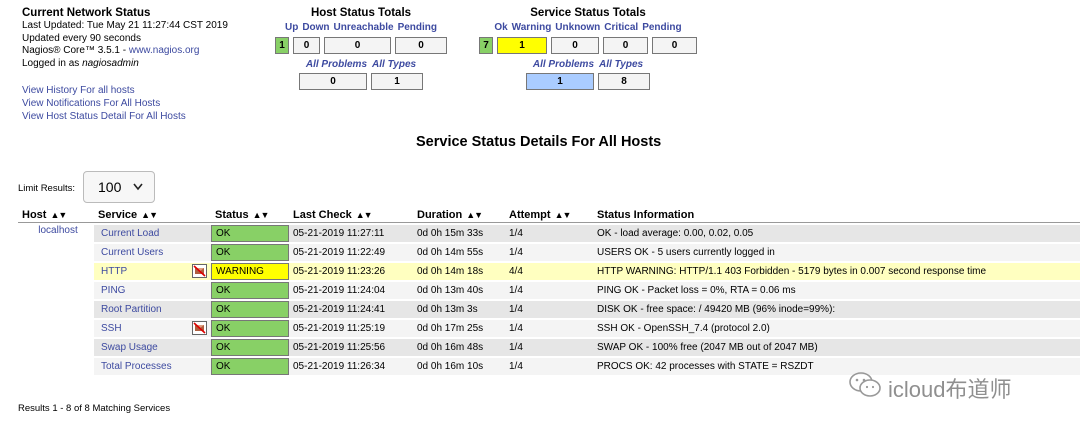 This screenshot has height=434, width=1080. Describe the element at coordinates (114, 271) in the screenshot. I see `service-link: HTTP` at that location.